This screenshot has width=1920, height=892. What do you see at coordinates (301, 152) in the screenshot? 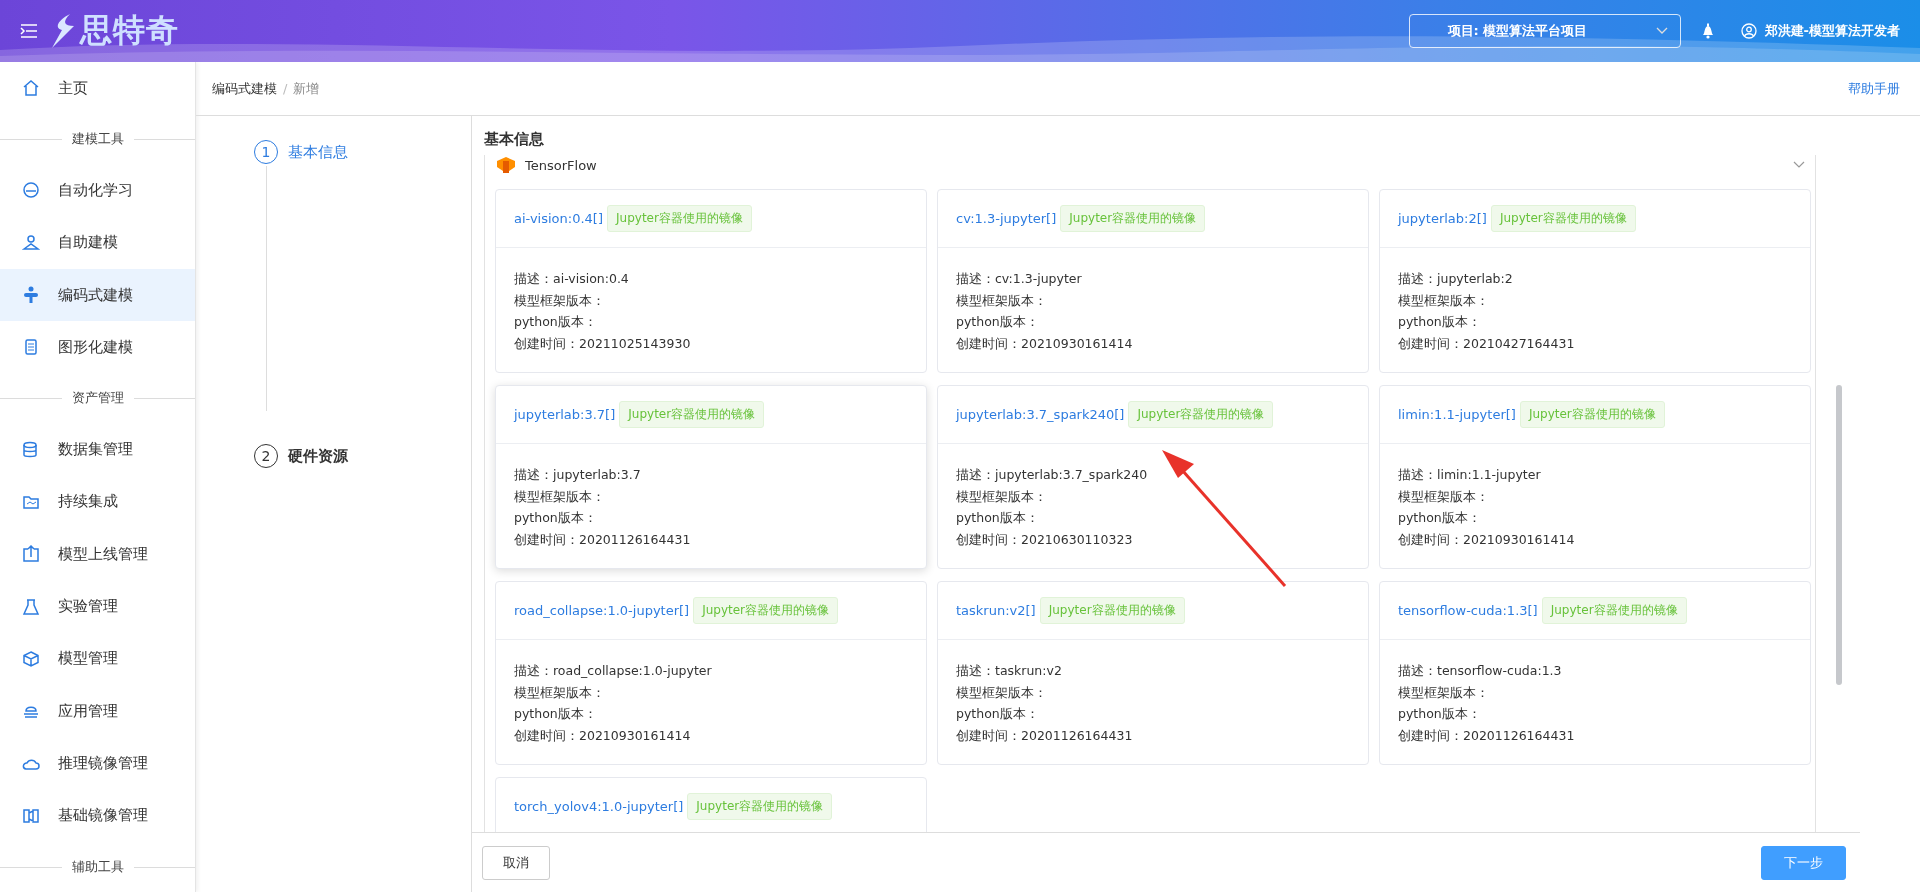
I see `step: 1 基本信息` at bounding box center [301, 152].